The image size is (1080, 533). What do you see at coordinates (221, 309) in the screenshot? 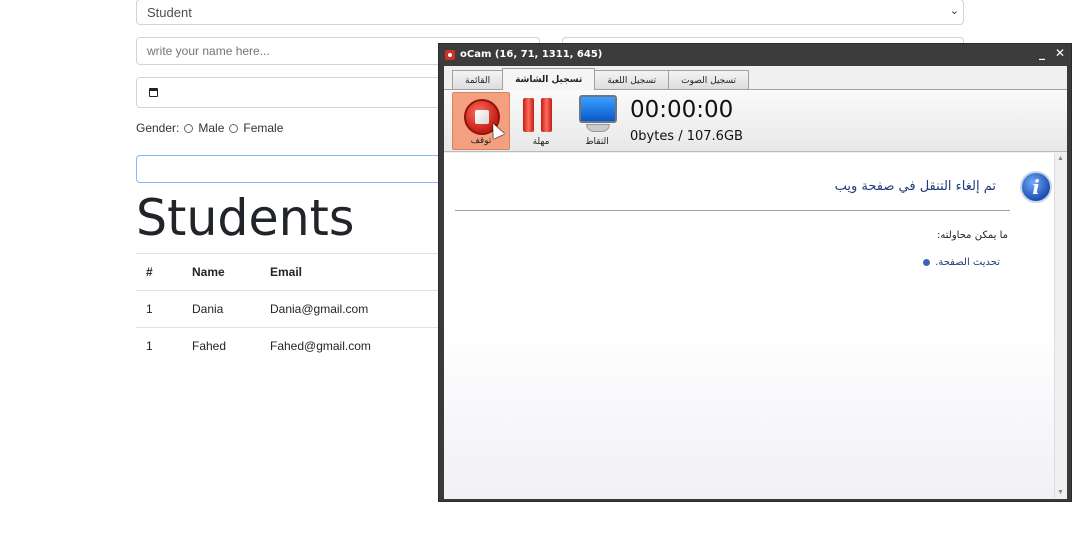
I see `cell-name: Dania` at bounding box center [221, 309].